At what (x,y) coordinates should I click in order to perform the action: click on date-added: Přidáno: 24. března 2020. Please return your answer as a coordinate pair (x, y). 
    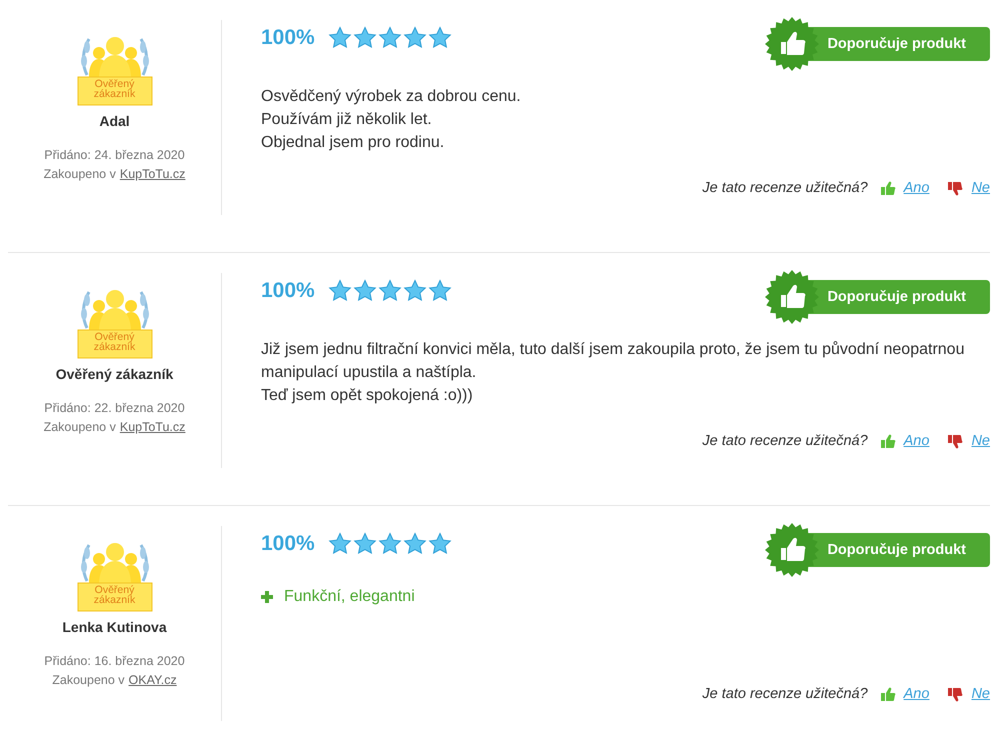
    Looking at the image, I should click on (114, 155).